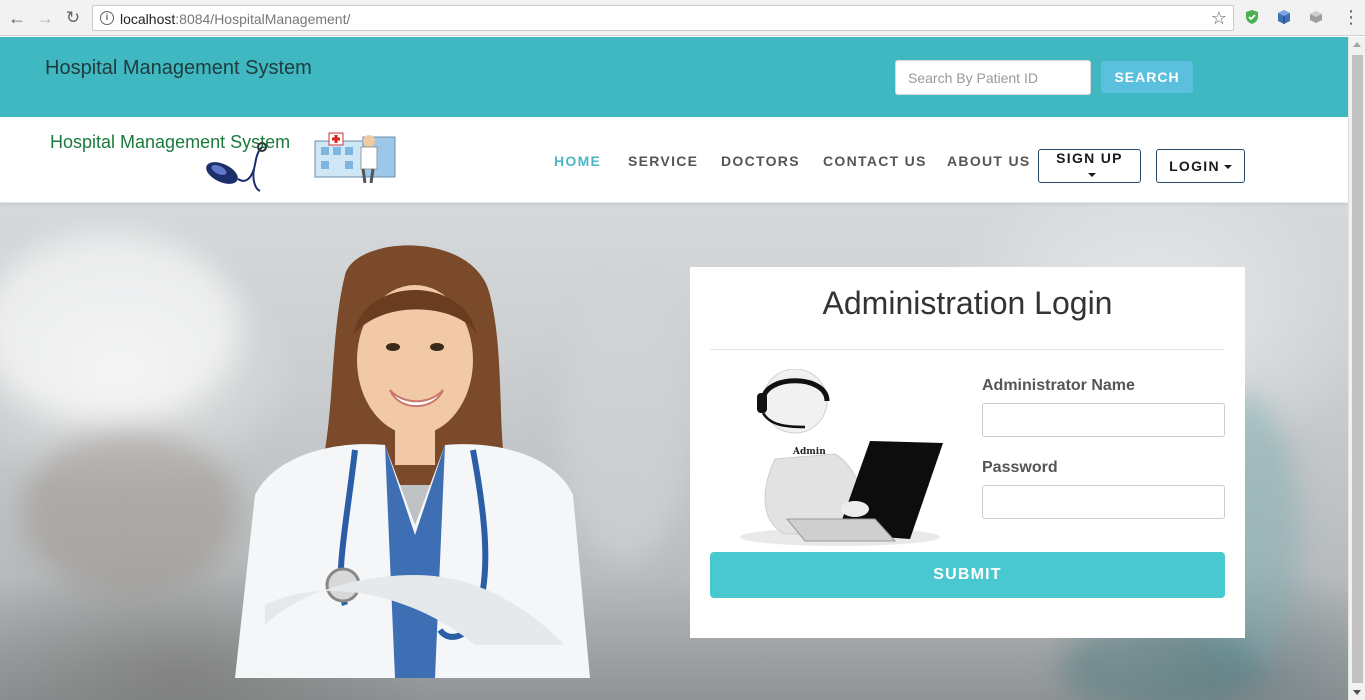 The width and height of the screenshot is (1365, 700). I want to click on submit-button: SUBMIT, so click(967, 575).